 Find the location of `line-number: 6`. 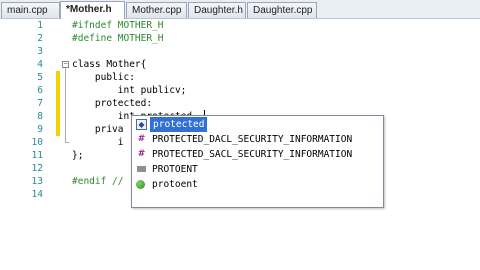

line-number: 6 is located at coordinates (40, 90).